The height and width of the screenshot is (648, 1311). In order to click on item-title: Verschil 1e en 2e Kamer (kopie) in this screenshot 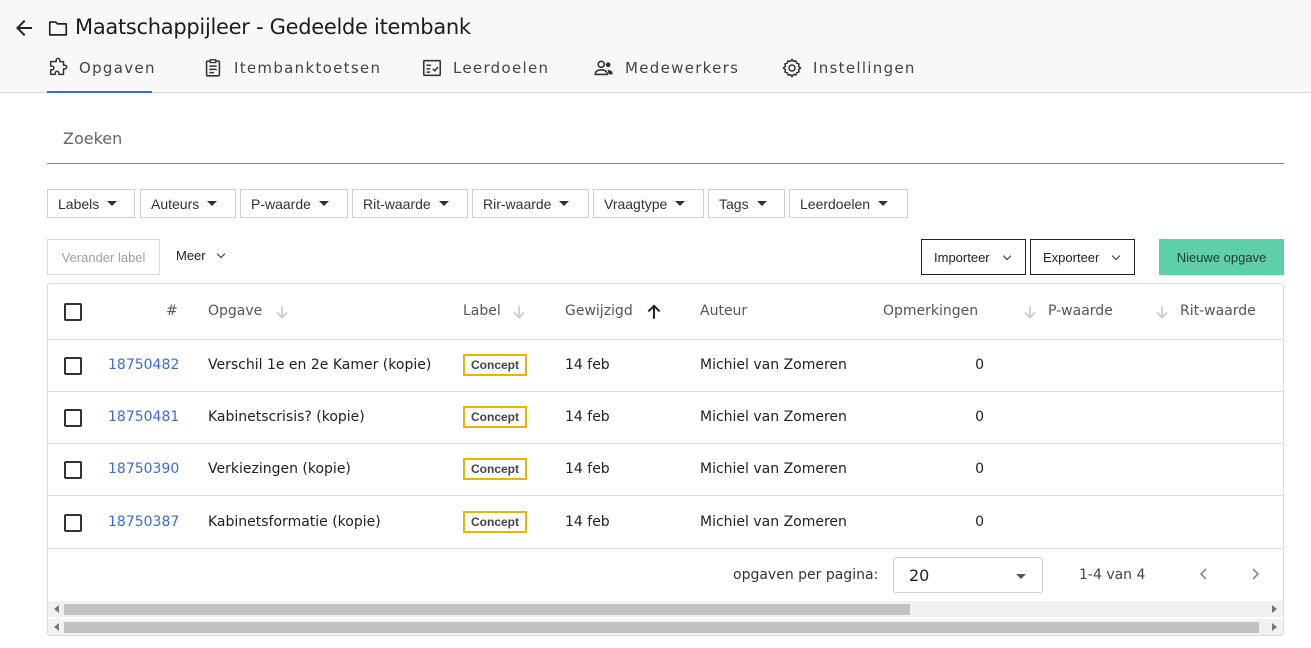, I will do `click(320, 365)`.